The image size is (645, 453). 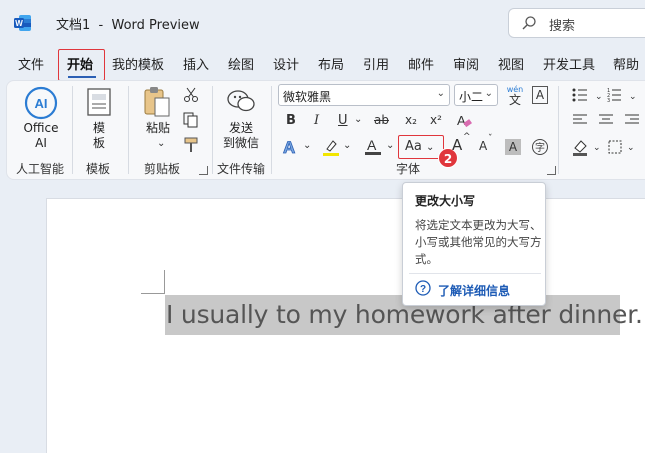 What do you see at coordinates (128, 25) in the screenshot?
I see `window-title: 文档1 - Word Preview` at bounding box center [128, 25].